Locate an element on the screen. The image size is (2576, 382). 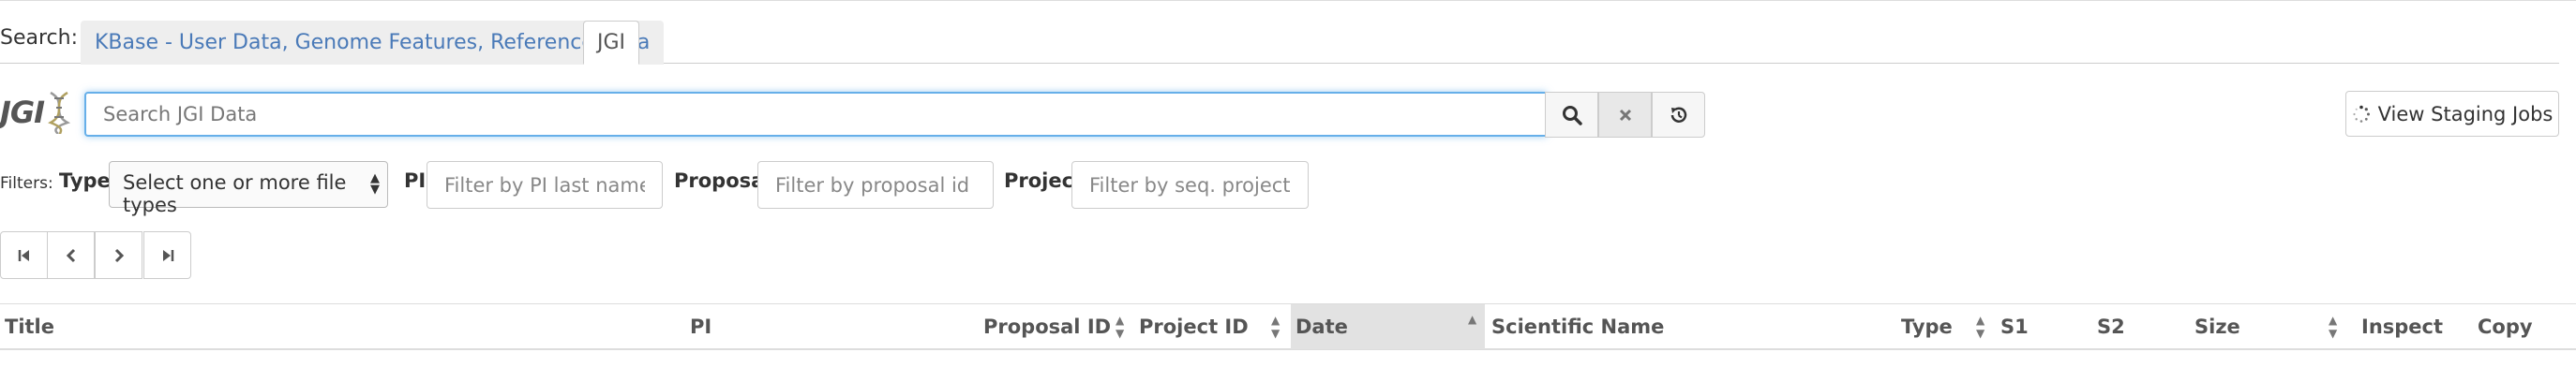
pi-filter-label: PI is located at coordinates (416, 180).